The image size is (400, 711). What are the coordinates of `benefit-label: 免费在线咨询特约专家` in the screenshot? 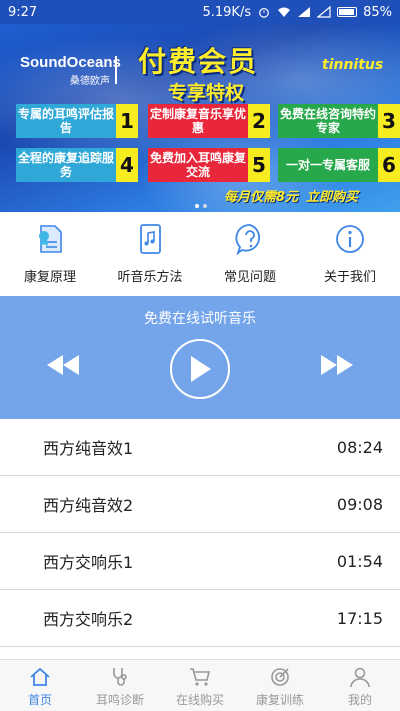 It's located at (328, 121).